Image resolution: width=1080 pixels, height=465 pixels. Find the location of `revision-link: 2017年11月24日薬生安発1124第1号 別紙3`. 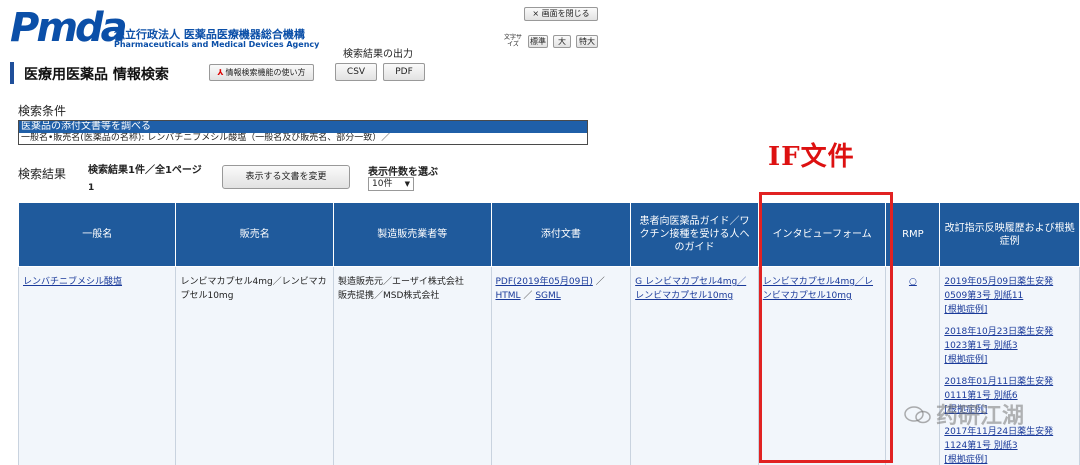

revision-link: 2017年11月24日薬生安発1124第1号 別紙3 is located at coordinates (998, 439).